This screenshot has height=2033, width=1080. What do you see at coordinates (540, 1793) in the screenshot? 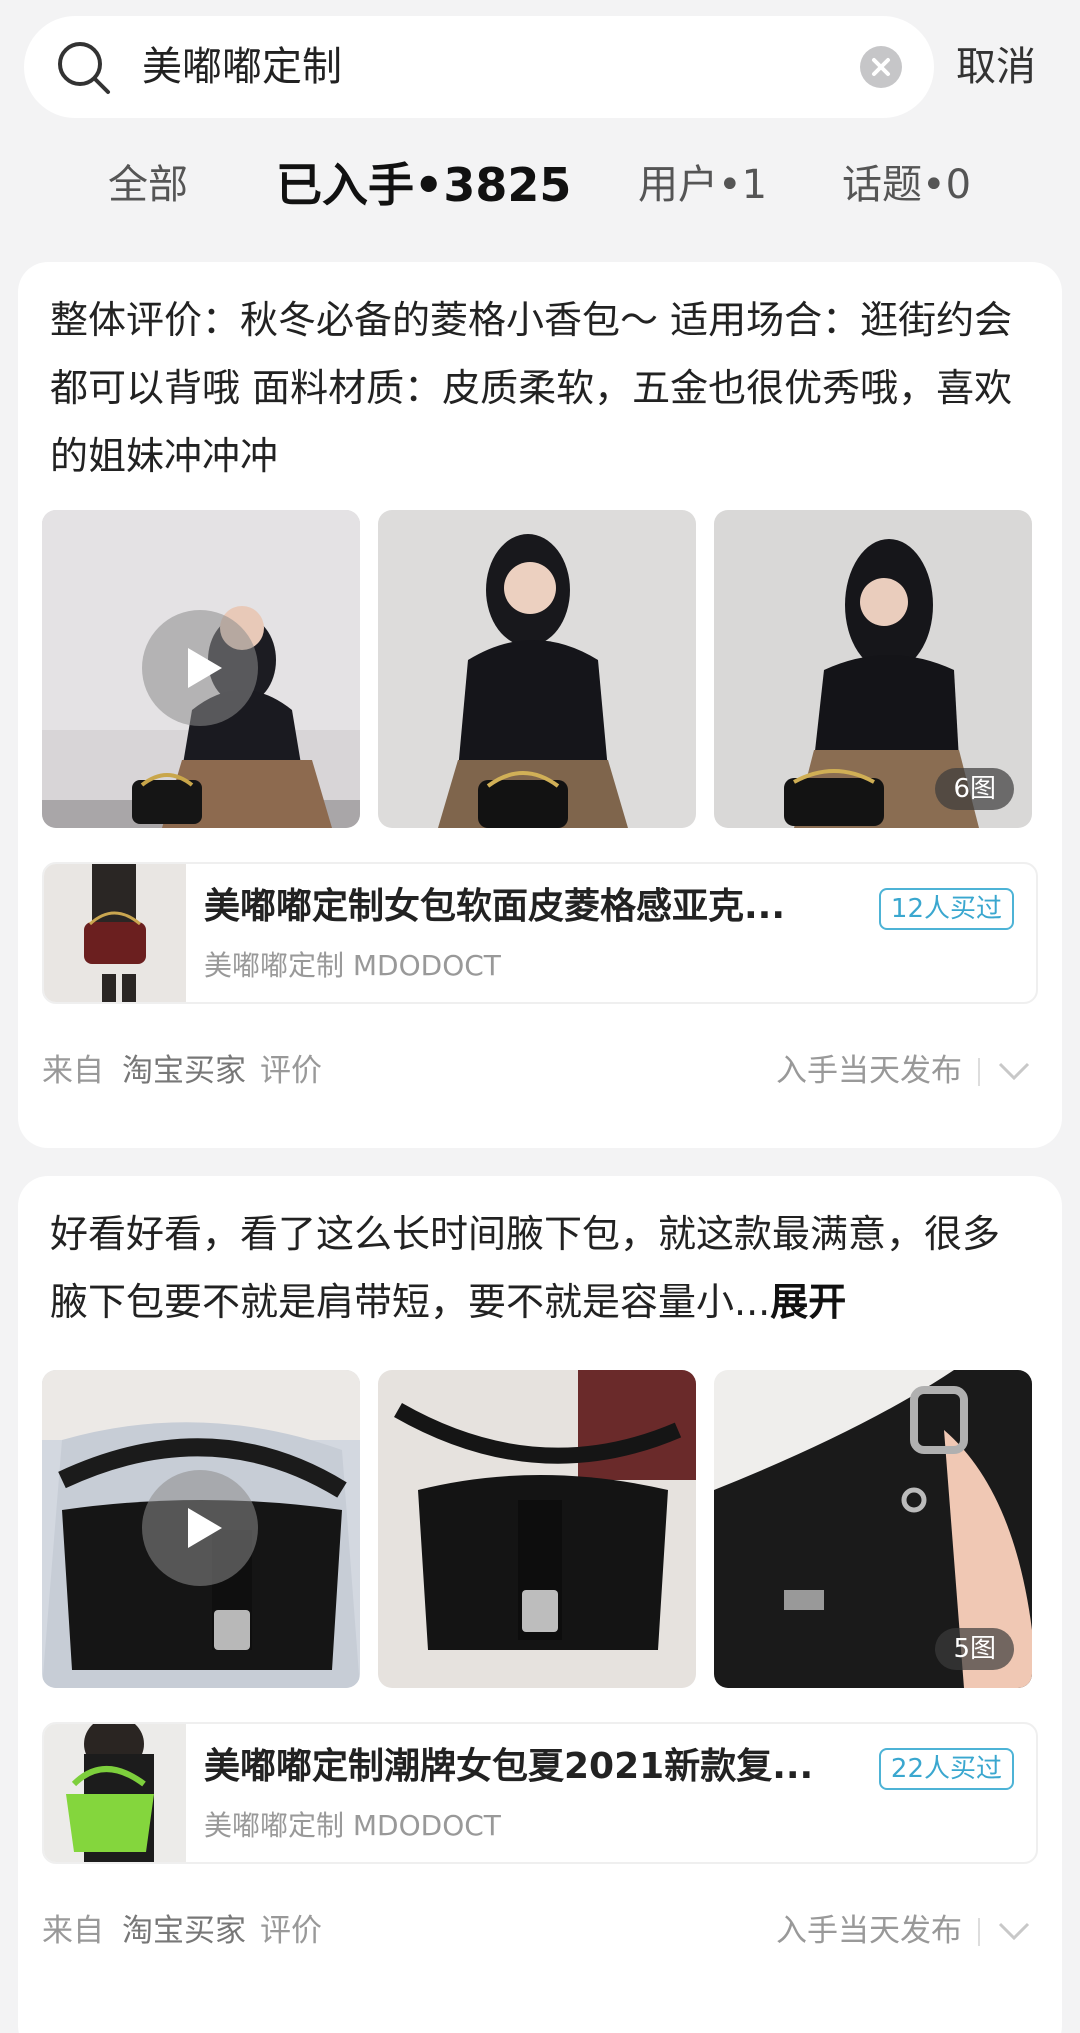
I see `product-card: 美嘟嘟定制潮牌女包夏2021新款复... 美嘟嘟定制 MDODOCT 22人买过` at bounding box center [540, 1793].